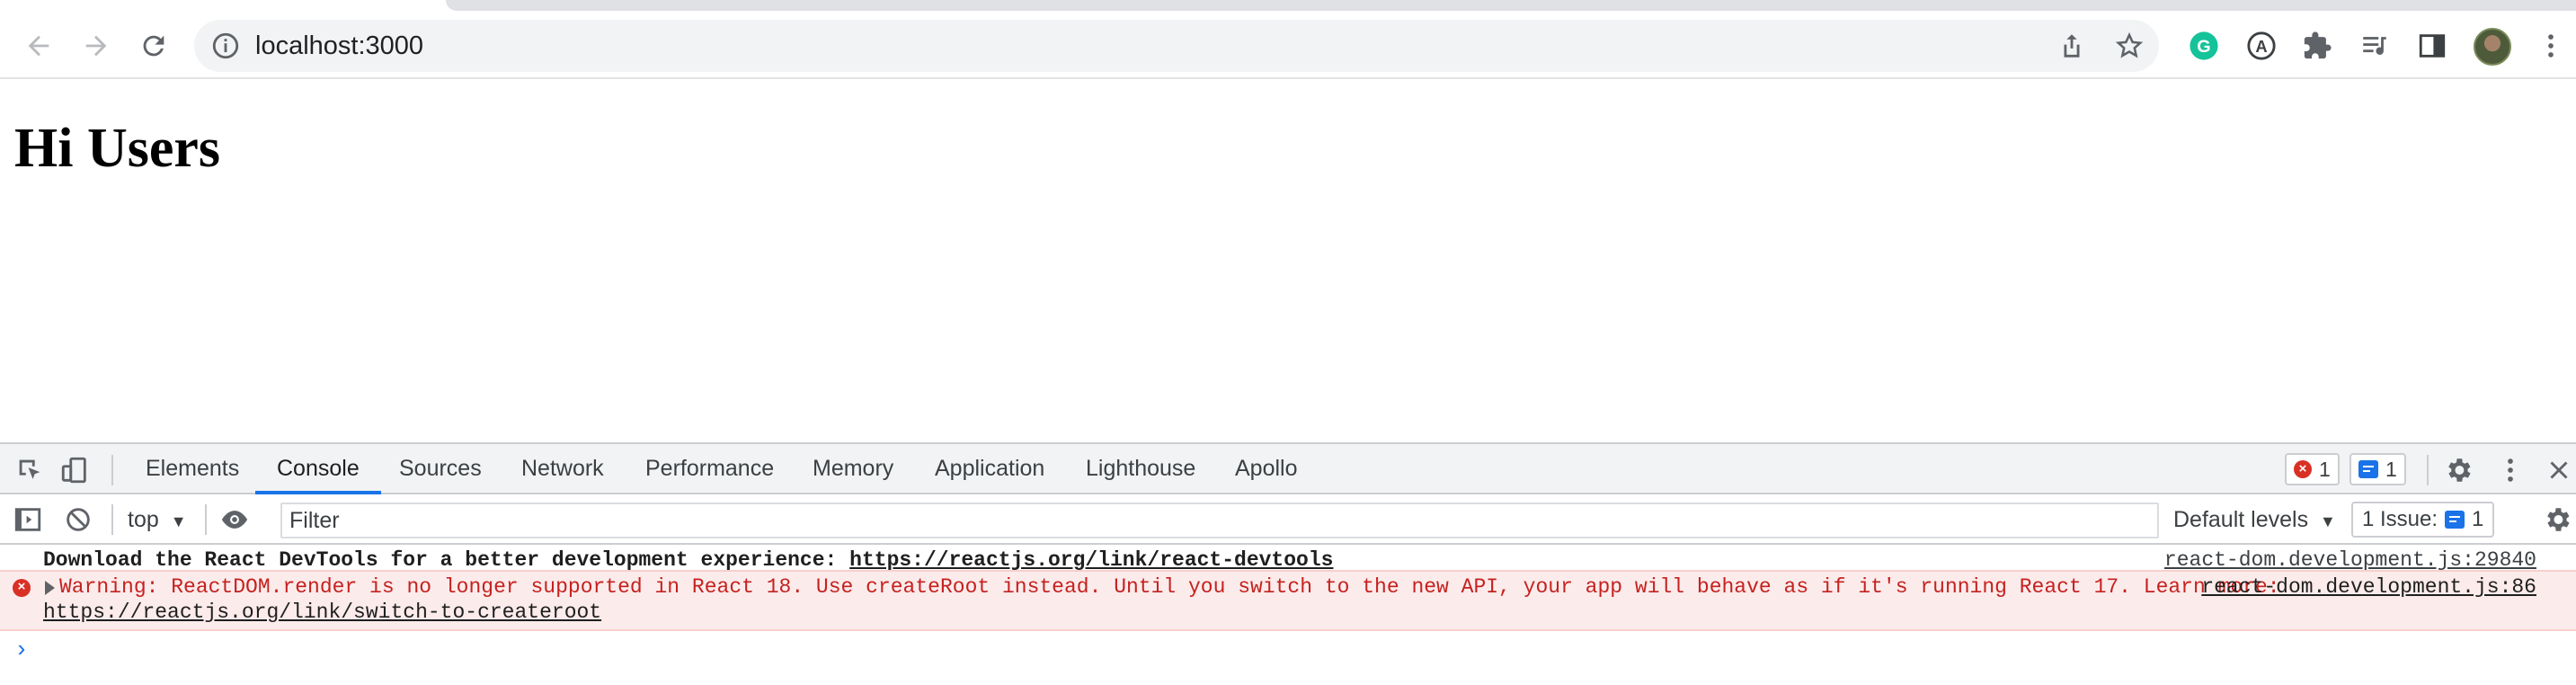 Image resolution: width=2576 pixels, height=685 pixels. What do you see at coordinates (853, 469) in the screenshot?
I see `tab-memory: Memory` at bounding box center [853, 469].